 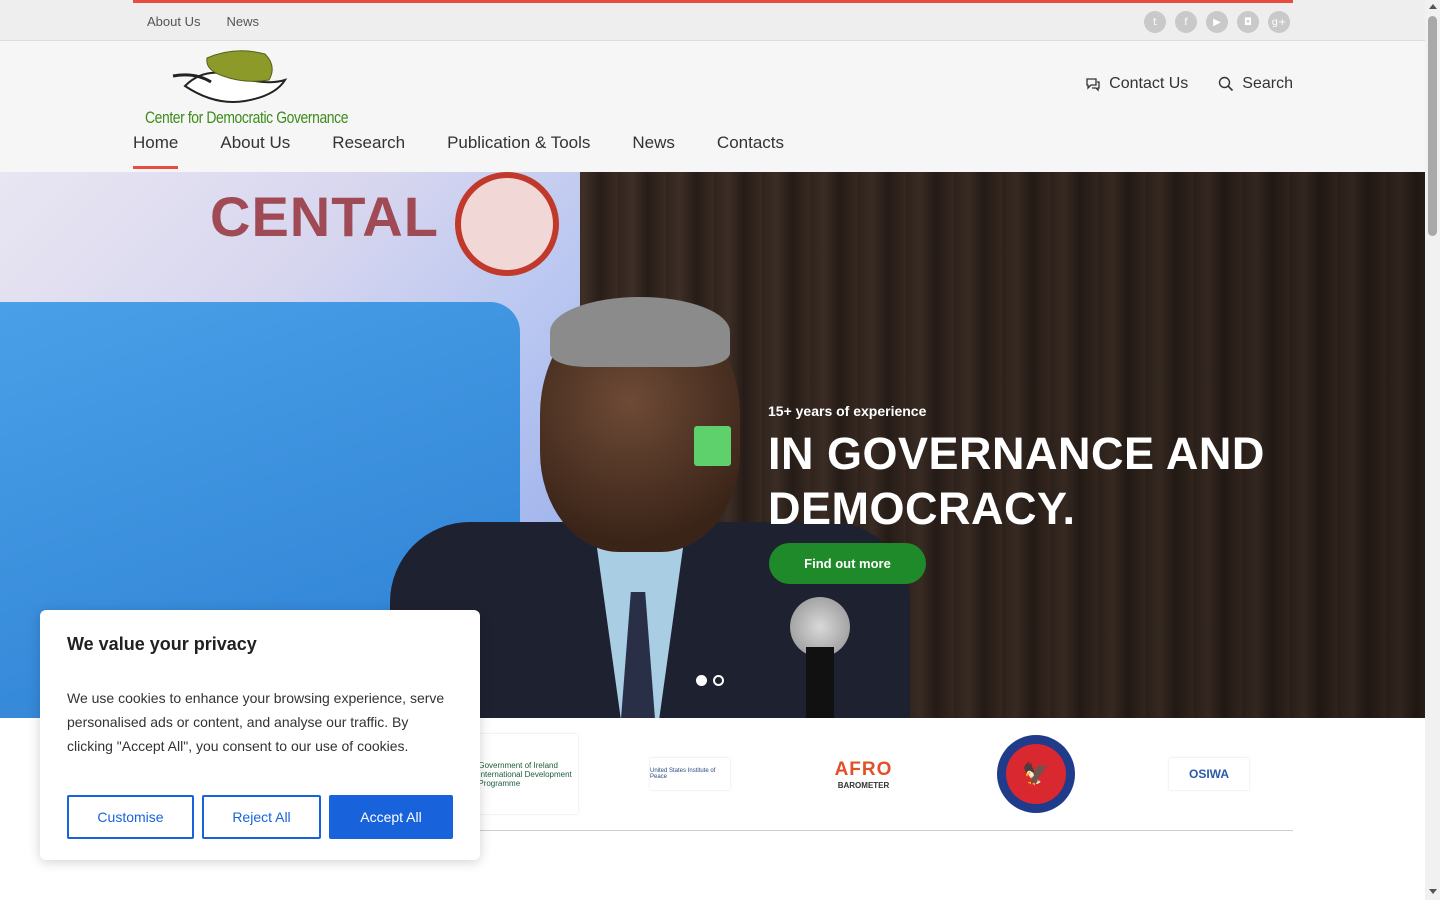 I want to click on site-logo: Center for Democratic Governance, so click(x=246, y=87).